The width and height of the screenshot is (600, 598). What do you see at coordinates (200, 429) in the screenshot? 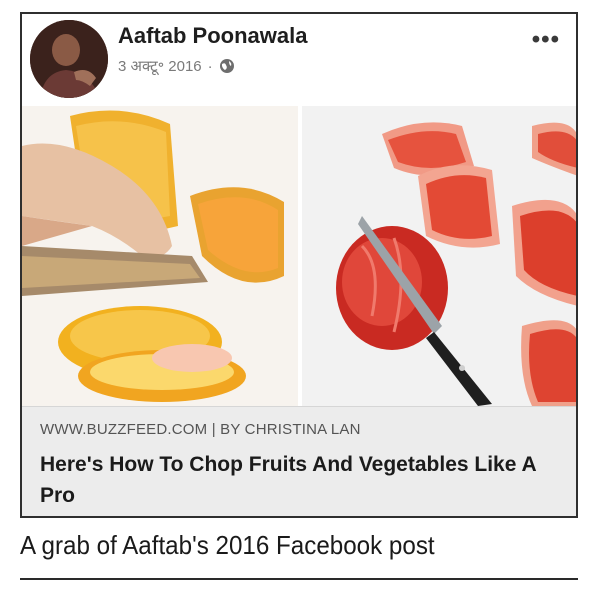
I see `link-source: WWW.BUZZFEED.COM | BY CHRISTINA LAN` at bounding box center [200, 429].